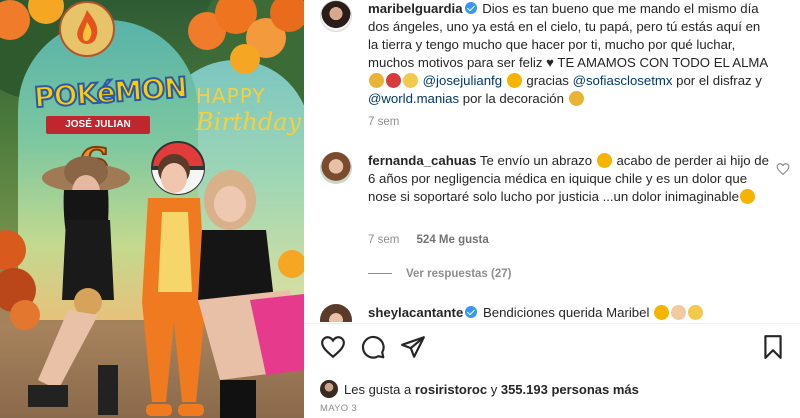  What do you see at coordinates (231, 96) in the screenshot?
I see `happy-text: HAPPY` at bounding box center [231, 96].